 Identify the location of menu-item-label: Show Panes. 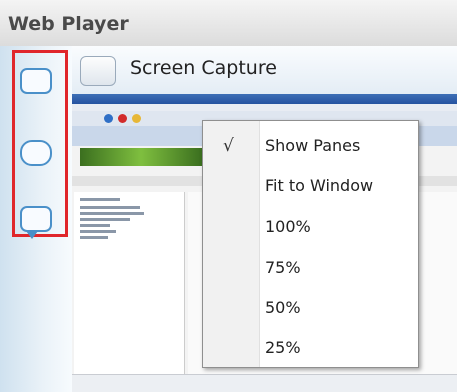
(313, 145).